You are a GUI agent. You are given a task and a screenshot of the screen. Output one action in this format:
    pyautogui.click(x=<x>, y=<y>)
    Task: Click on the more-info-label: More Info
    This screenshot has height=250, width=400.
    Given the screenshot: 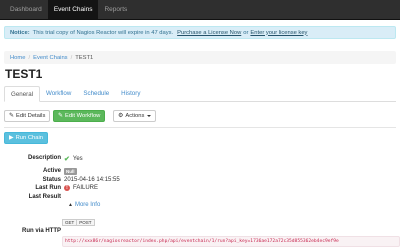 What is the action you would take?
    pyautogui.click(x=87, y=205)
    